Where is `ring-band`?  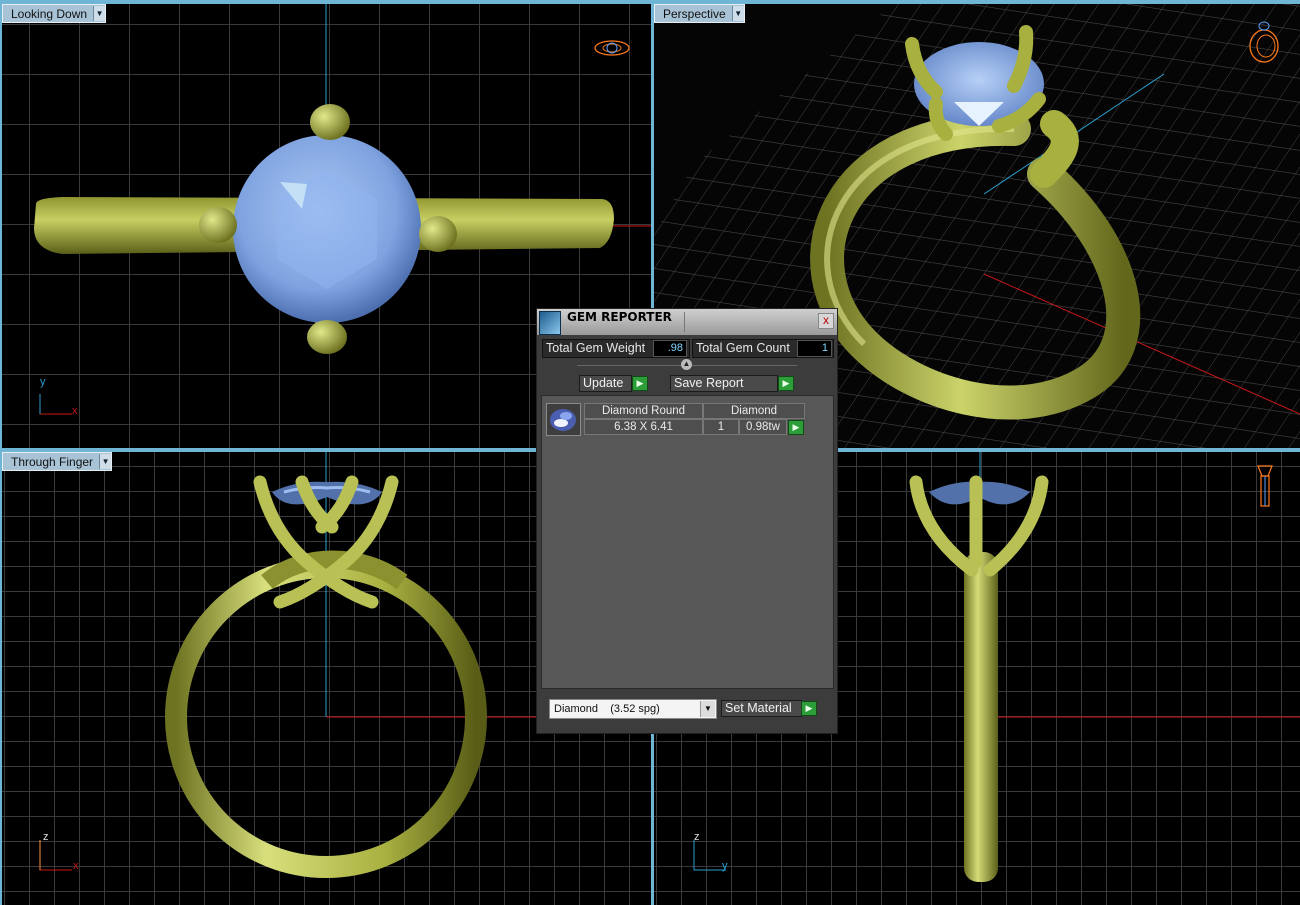
ring-band is located at coordinates (981, 717).